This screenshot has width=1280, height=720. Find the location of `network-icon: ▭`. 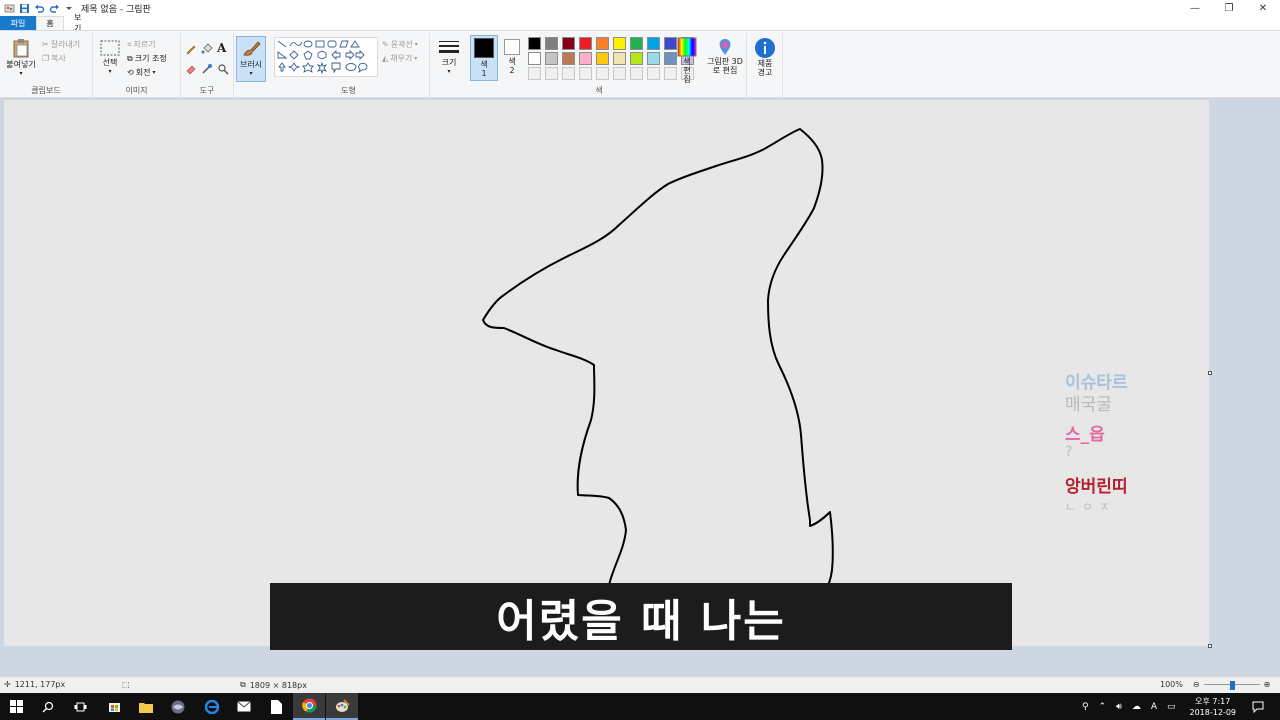

network-icon: ▭ is located at coordinates (1171, 707).